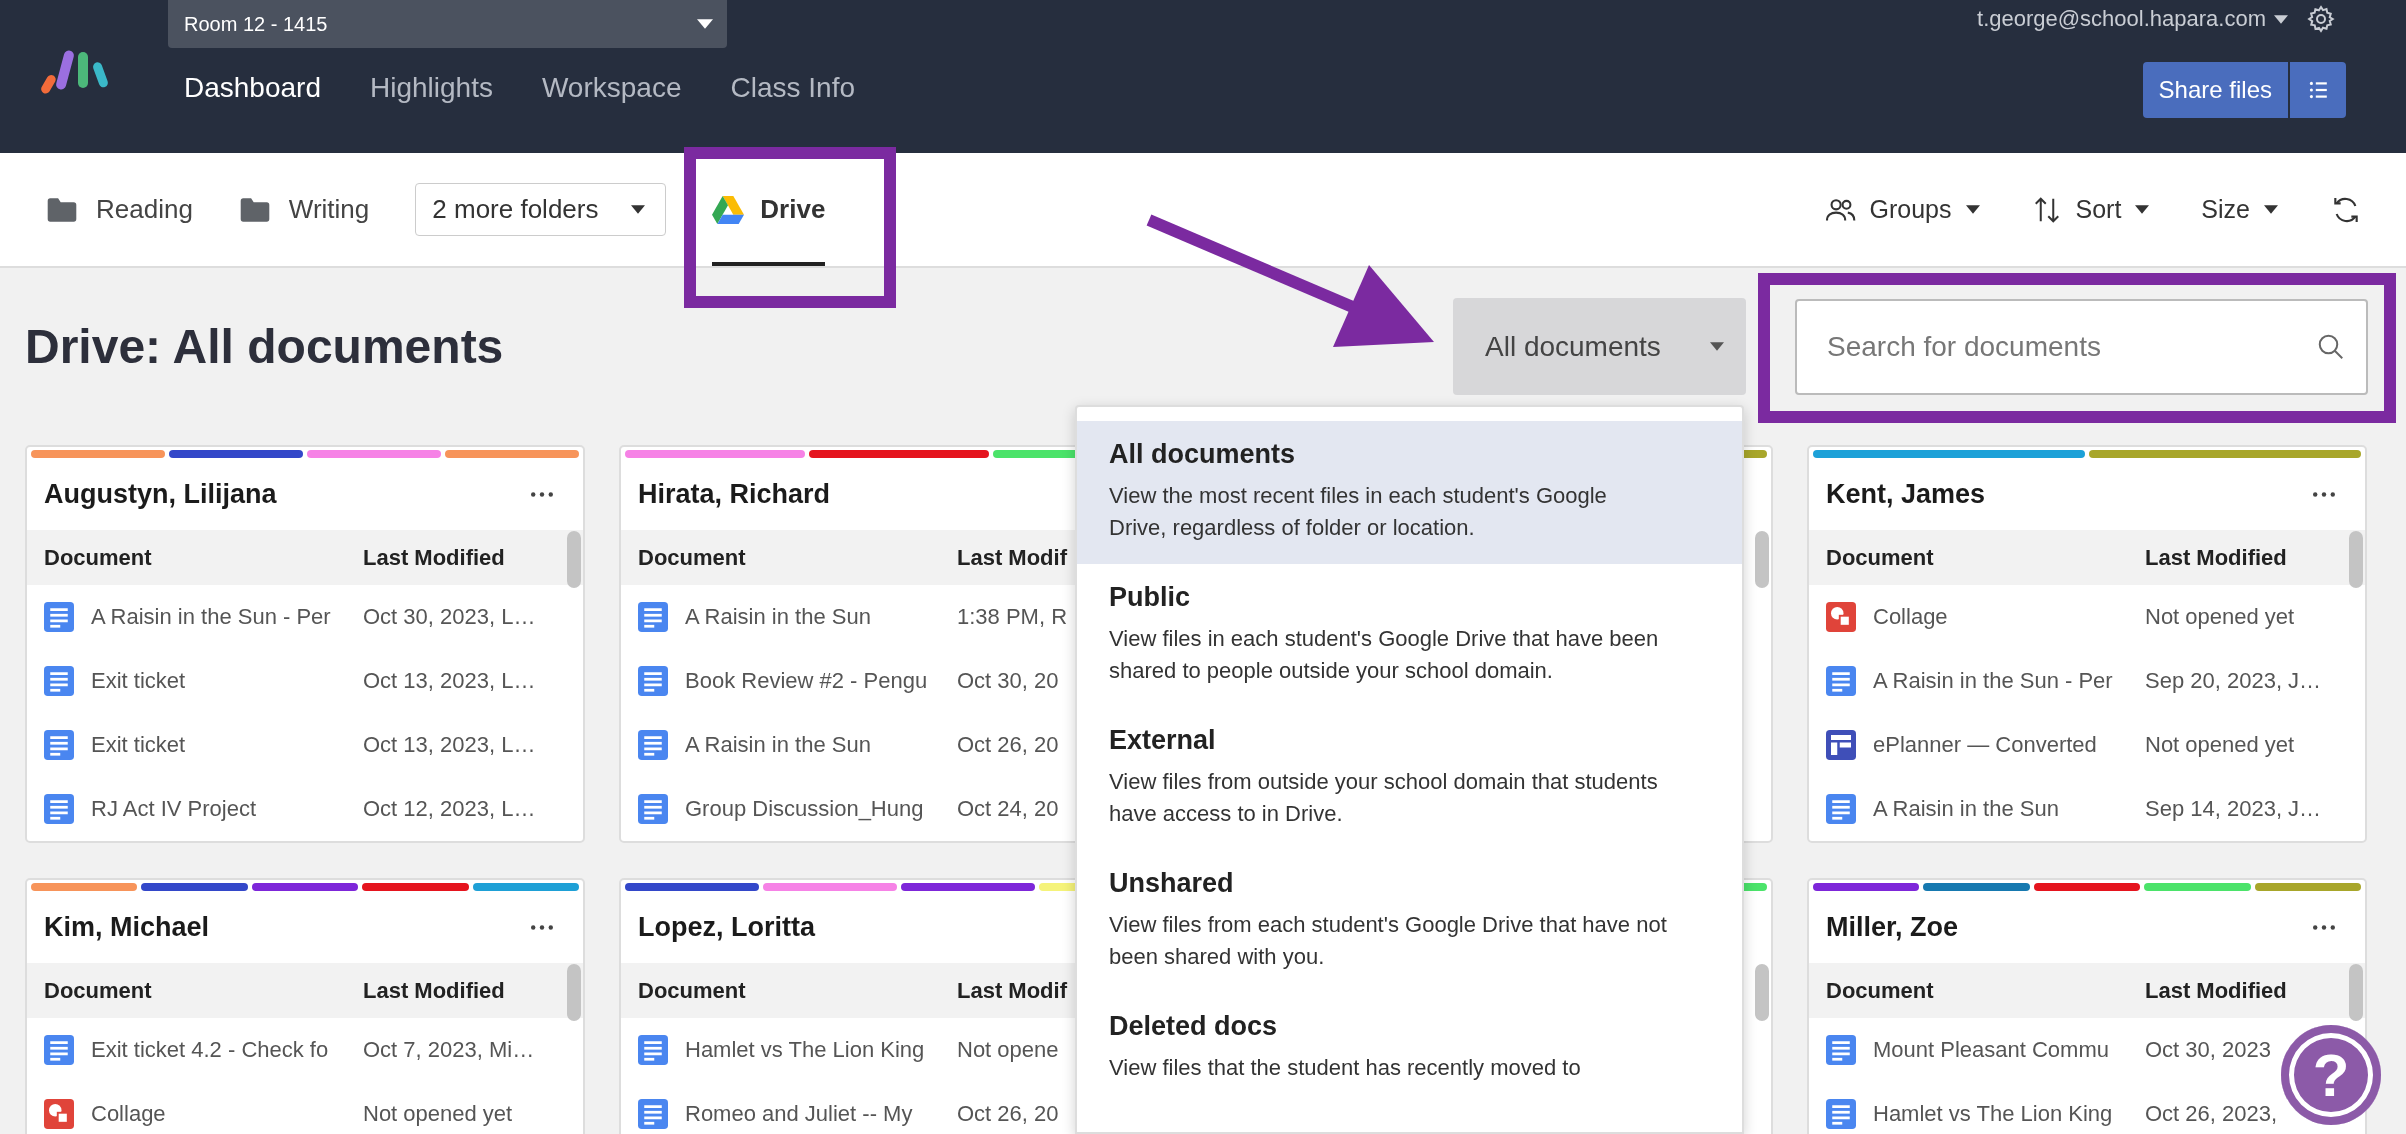  What do you see at coordinates (1409, 778) in the screenshot?
I see `filter-option: External View files from outside your school domain that students have access to in Drive.` at bounding box center [1409, 778].